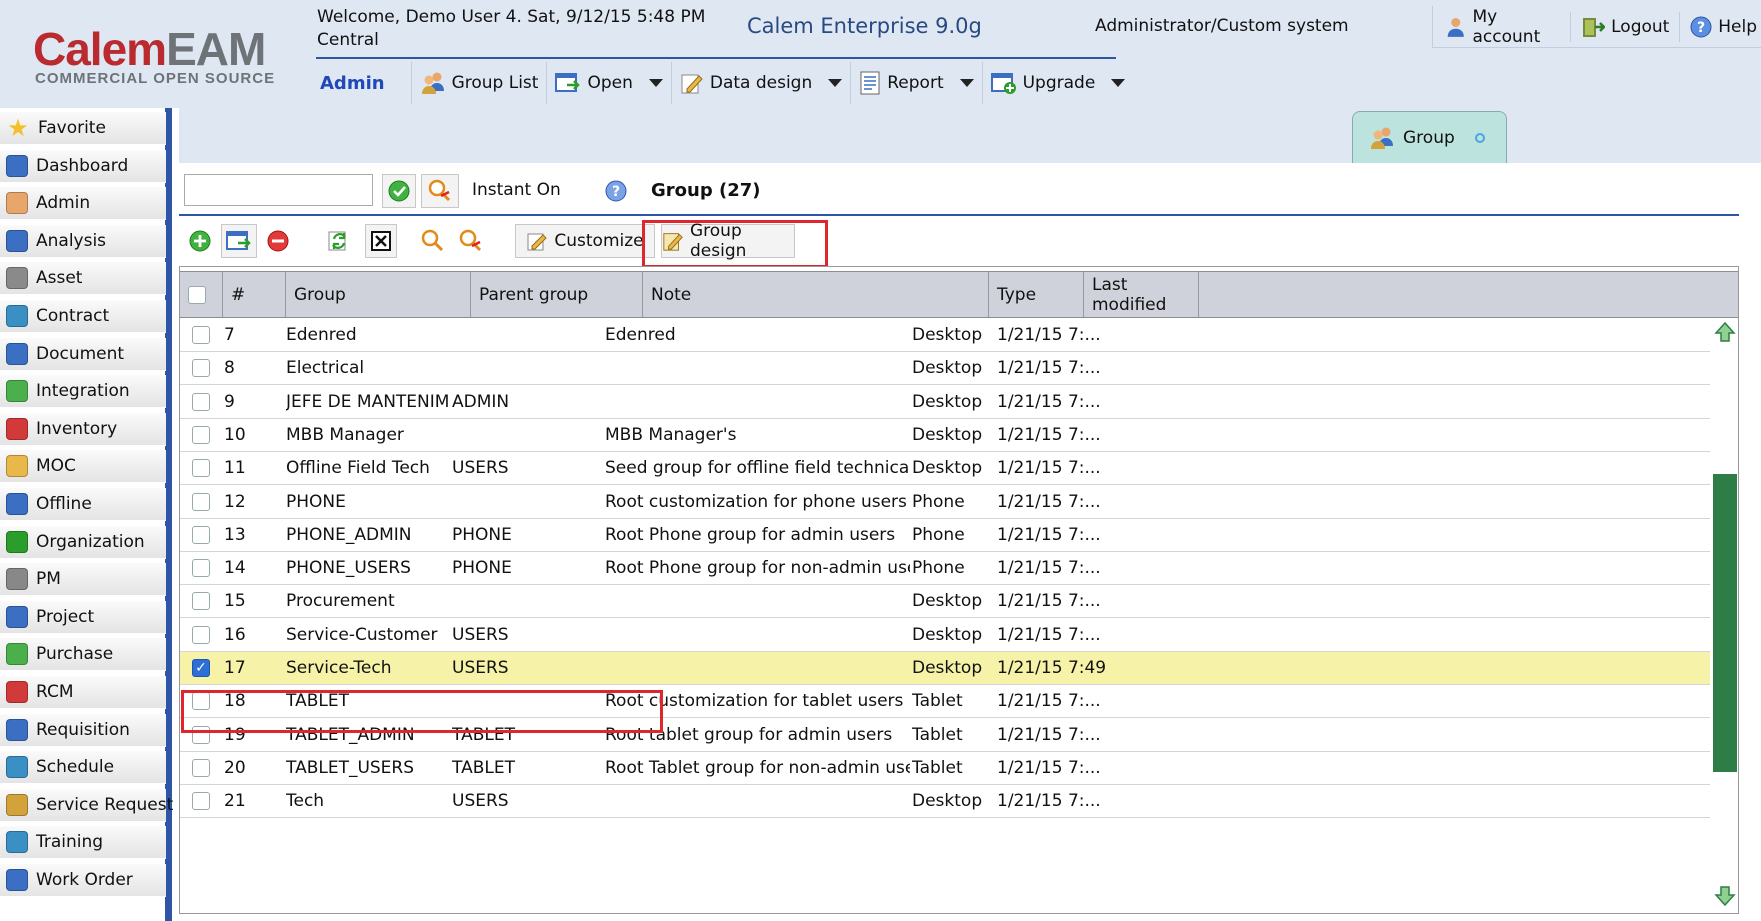 The width and height of the screenshot is (1761, 921). I want to click on vertical-scrollbar, so click(1724, 616).